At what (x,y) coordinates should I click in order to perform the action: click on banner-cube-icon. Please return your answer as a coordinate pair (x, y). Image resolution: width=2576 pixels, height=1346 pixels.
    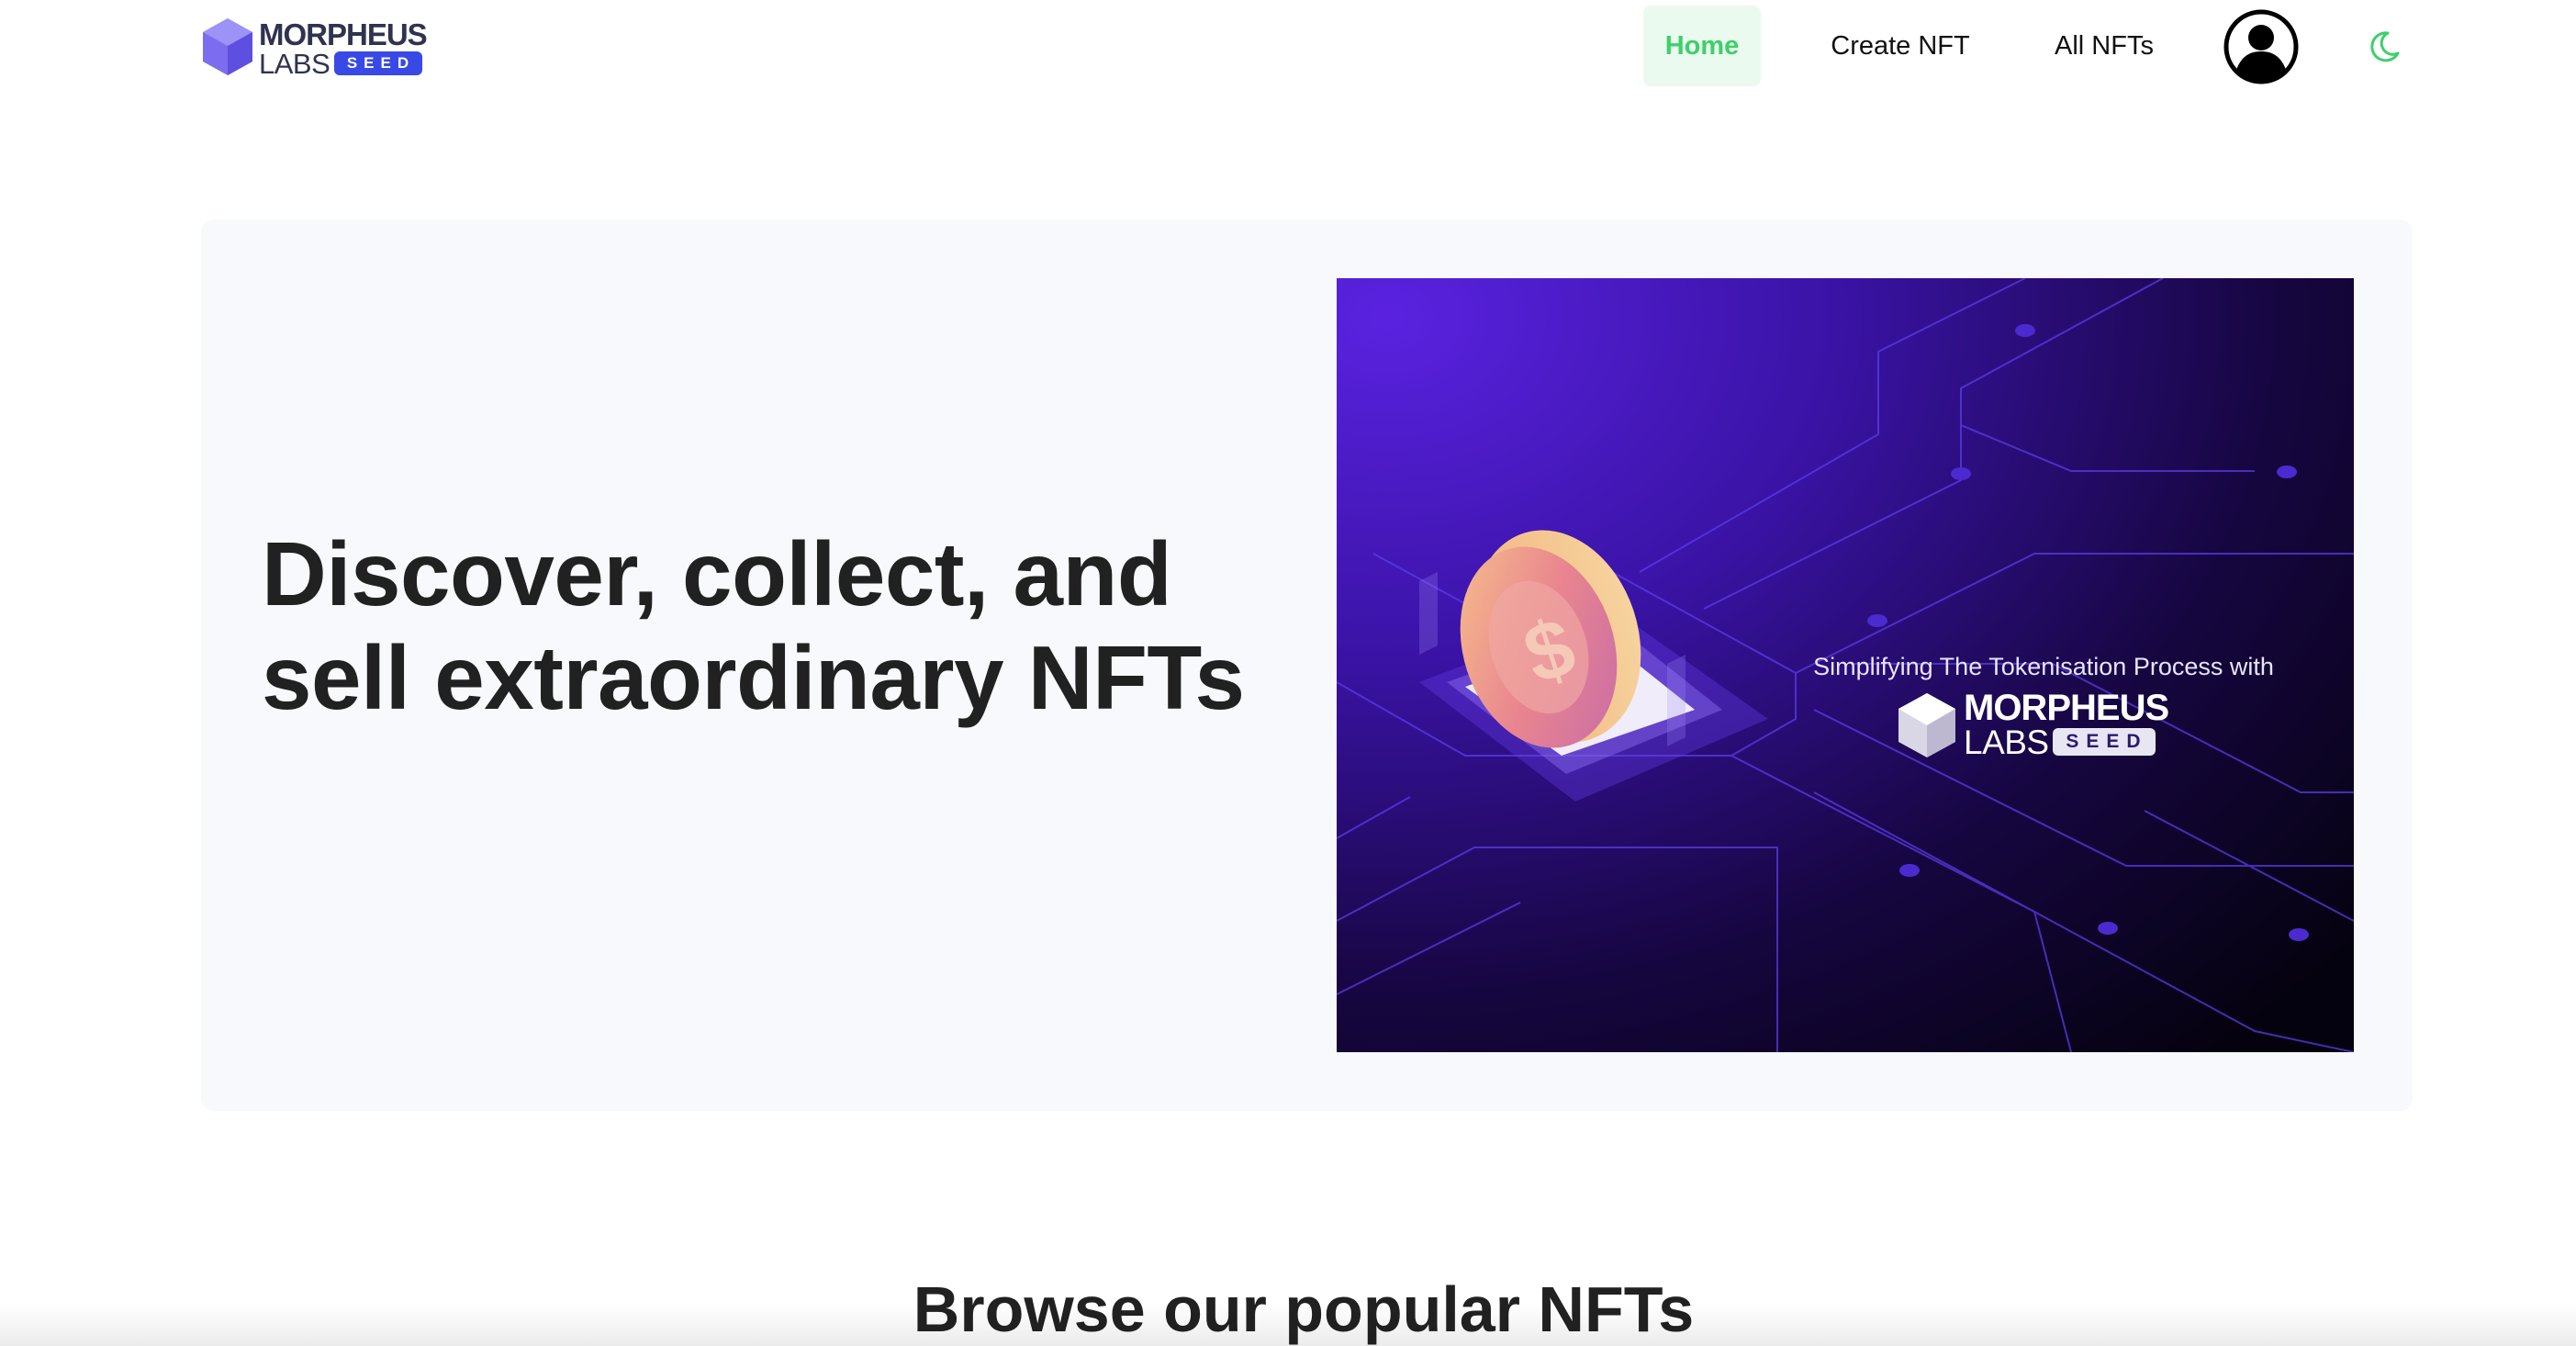
    Looking at the image, I should click on (1926, 725).